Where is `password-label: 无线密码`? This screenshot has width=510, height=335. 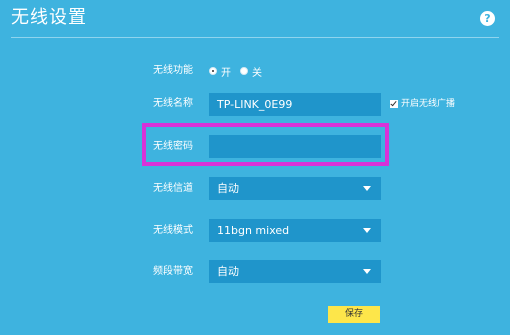
password-label: 无线密码 is located at coordinates (173, 146).